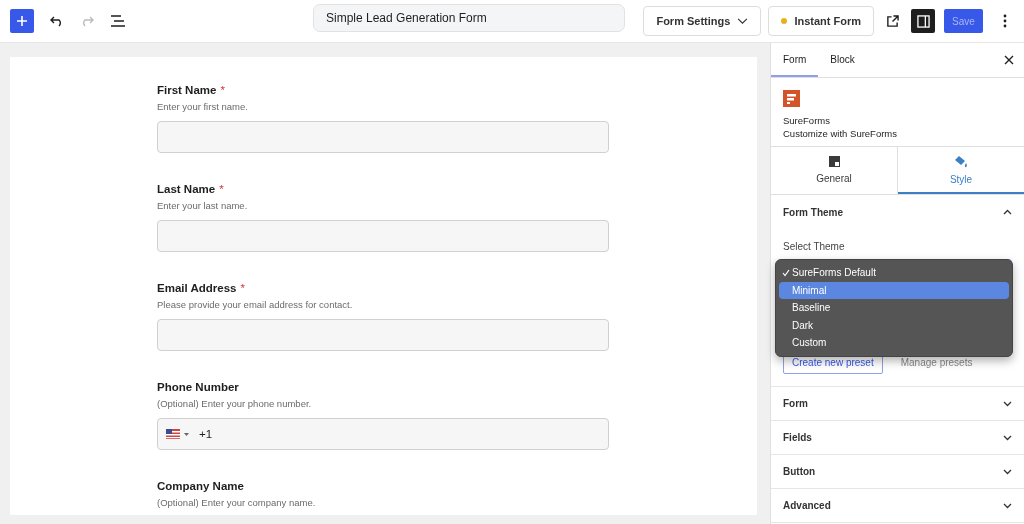  I want to click on more-options-icon, so click(1005, 21).